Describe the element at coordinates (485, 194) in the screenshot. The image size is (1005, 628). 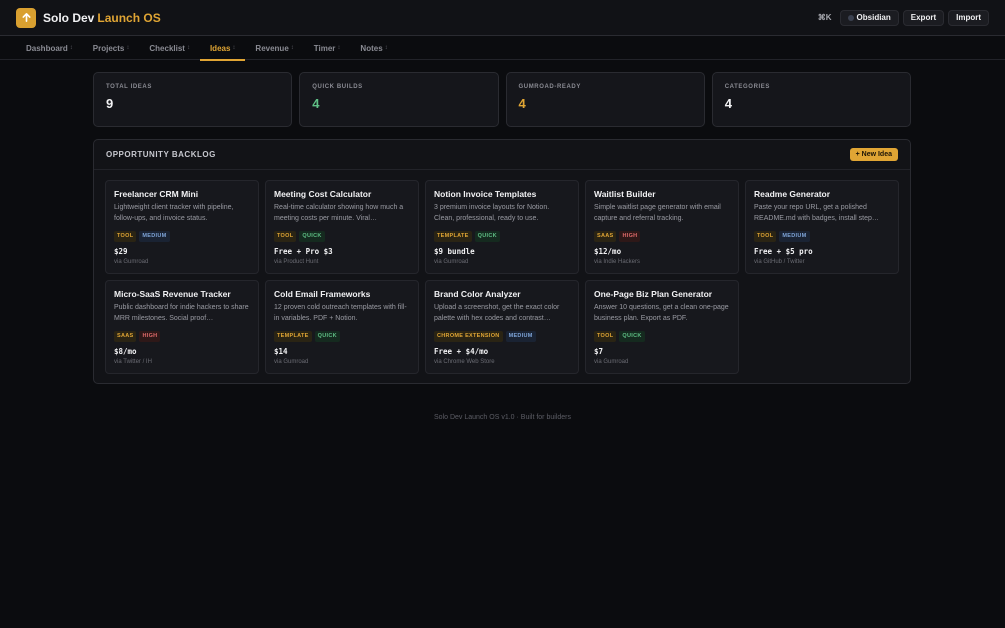
I see `idea-title: Notion Invoice Templates` at that location.